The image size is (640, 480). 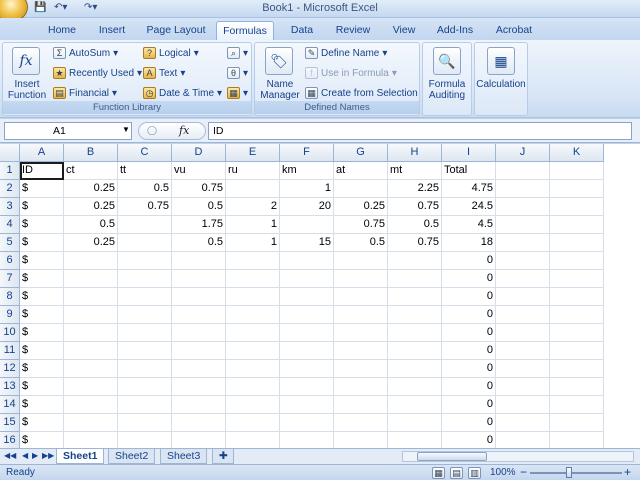 What do you see at coordinates (26, 61) in the screenshot?
I see `insert-function-icon: fx` at bounding box center [26, 61].